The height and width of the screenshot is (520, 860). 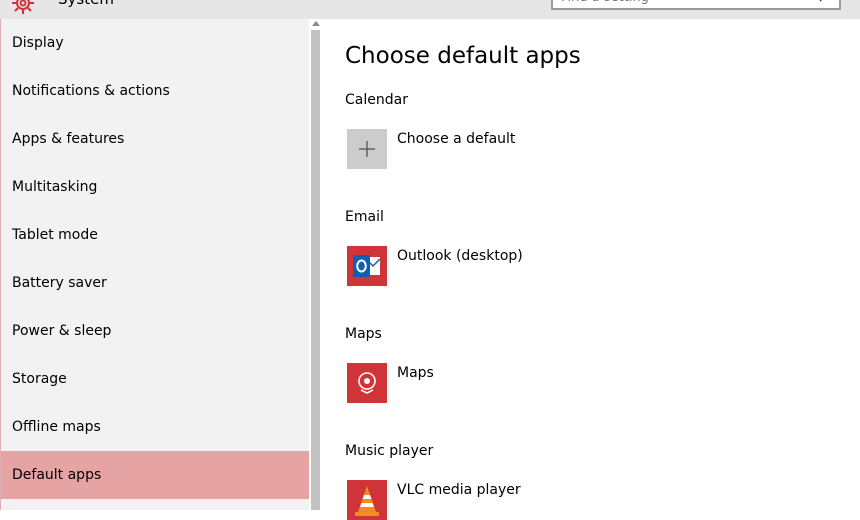 What do you see at coordinates (57, 475) in the screenshot?
I see `sidebar-item-label: Default apps` at bounding box center [57, 475].